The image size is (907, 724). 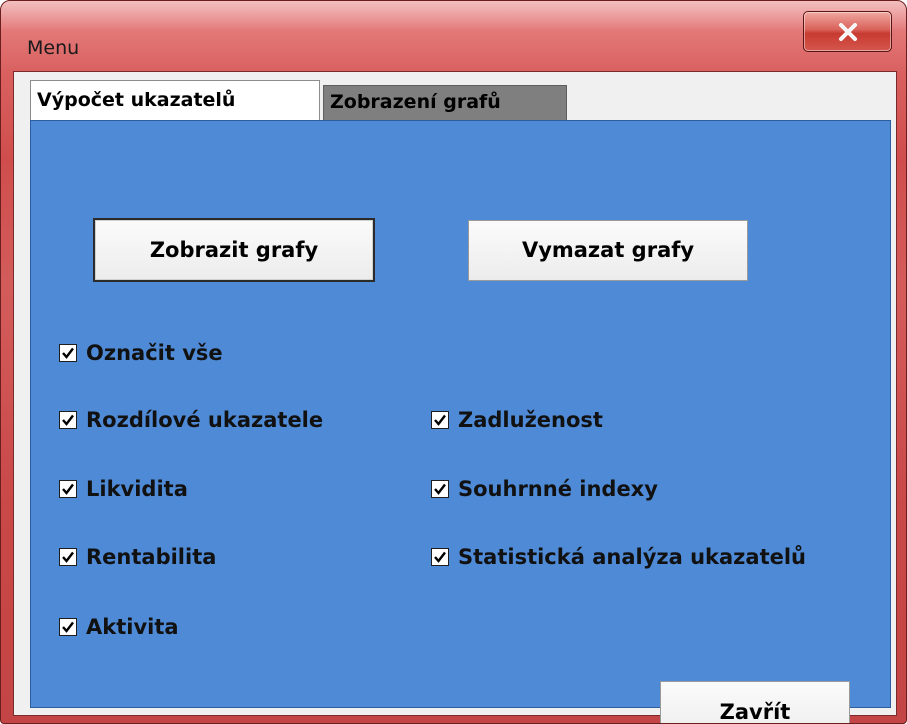 I want to click on checkbox-statistical-analysis-box, so click(x=440, y=557).